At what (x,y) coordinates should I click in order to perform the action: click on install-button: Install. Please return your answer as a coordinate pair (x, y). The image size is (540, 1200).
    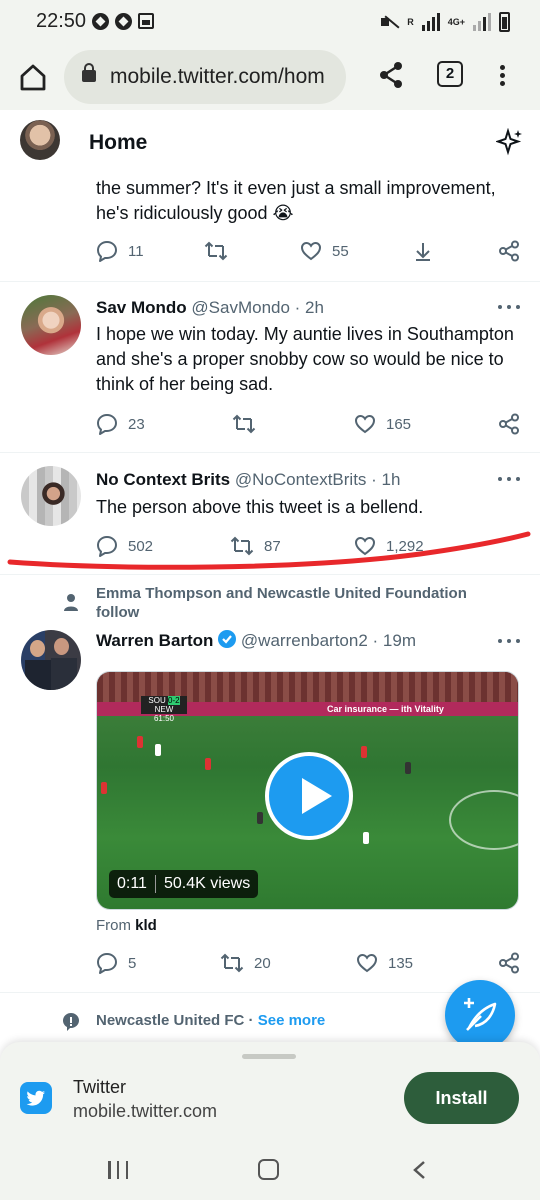
    Looking at the image, I should click on (461, 1098).